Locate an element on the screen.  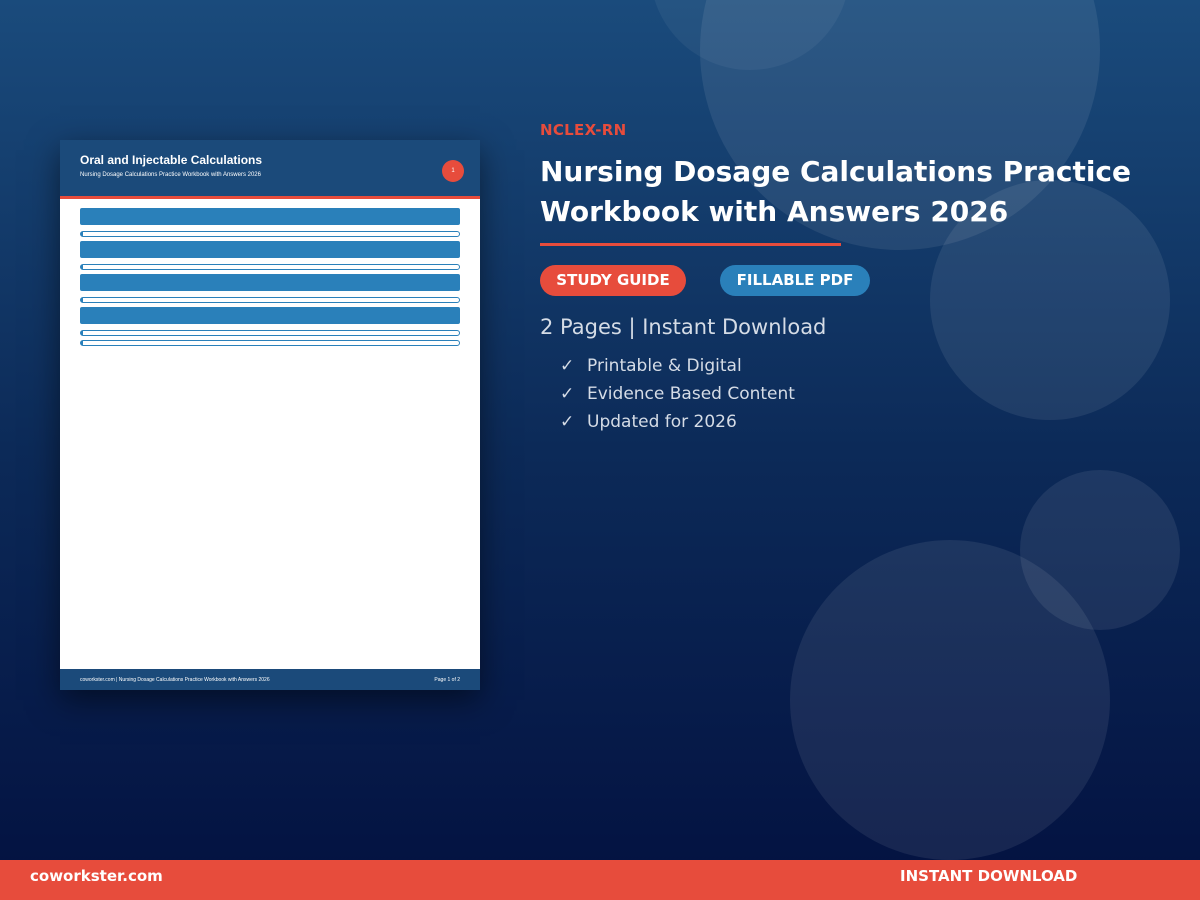
title-divider is located at coordinates (690, 244).